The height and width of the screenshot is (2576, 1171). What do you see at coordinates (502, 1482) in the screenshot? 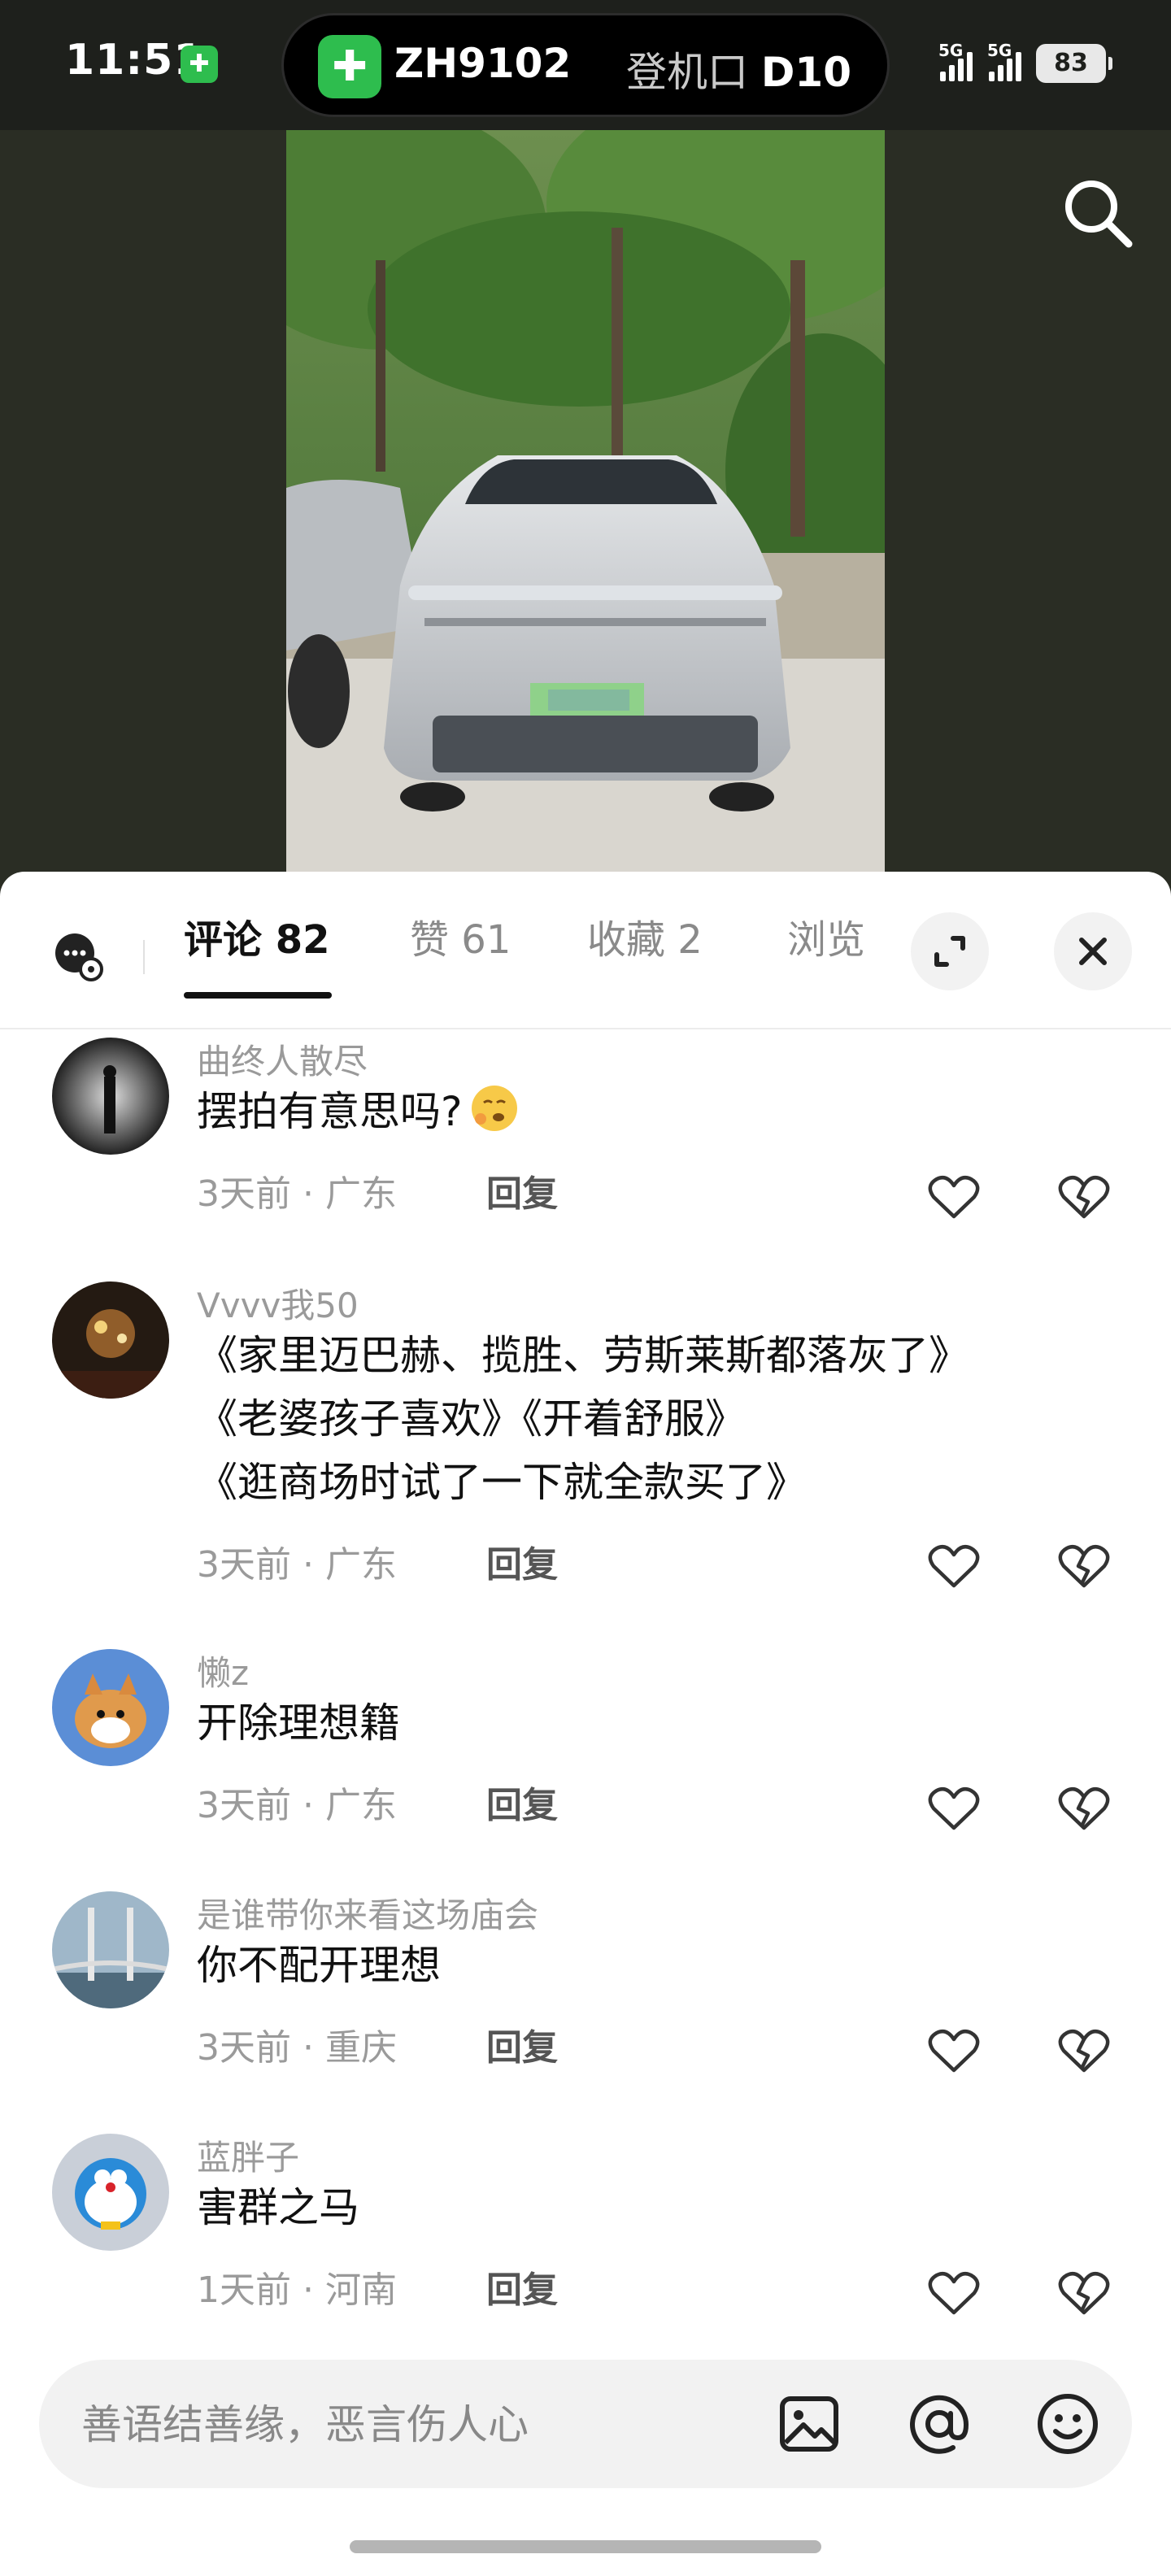
I see `comment-text-line: 《逛商场时试了一下就全款买了》` at bounding box center [502, 1482].